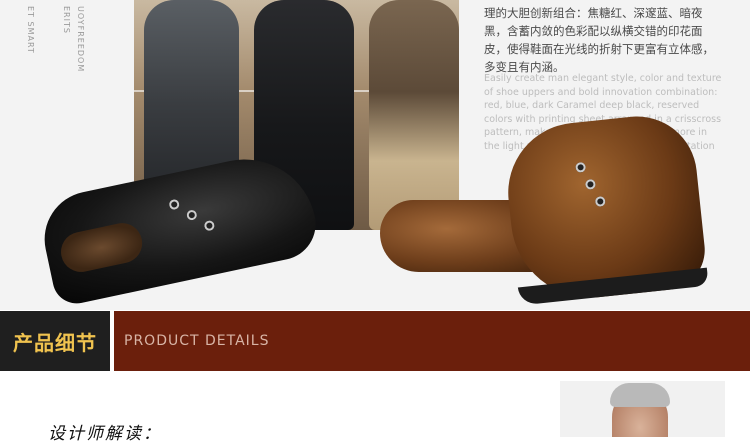  Describe the element at coordinates (432, 341) in the screenshot. I see `section-subtitle-box: PRODUCT DETAILS` at that location.